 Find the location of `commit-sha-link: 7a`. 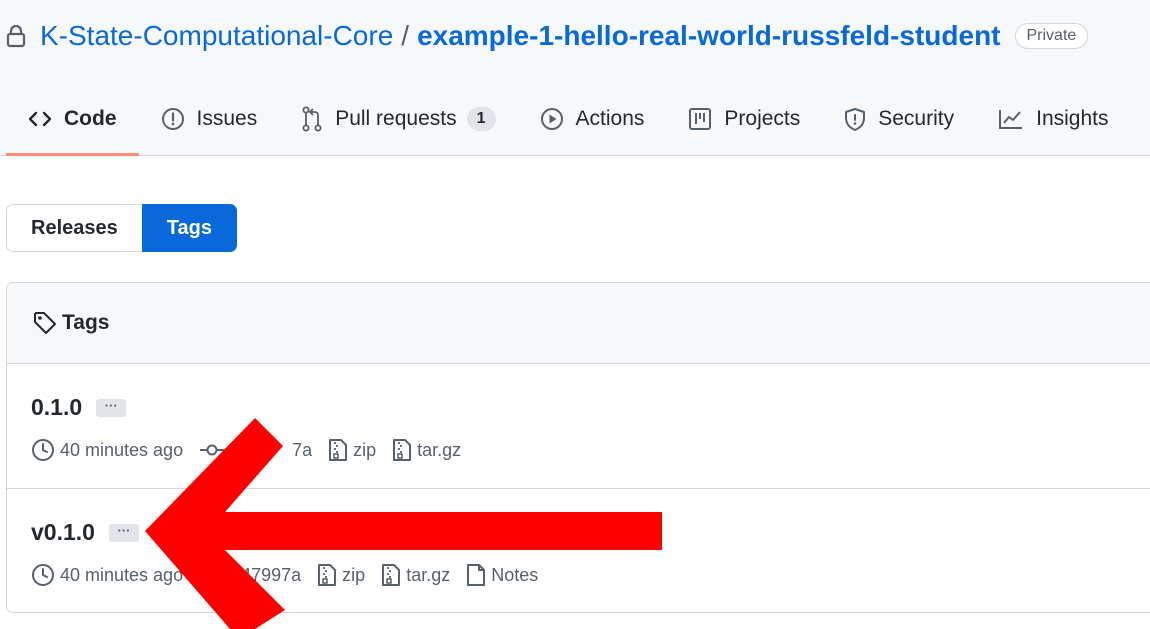

commit-sha-link: 7a is located at coordinates (302, 450).